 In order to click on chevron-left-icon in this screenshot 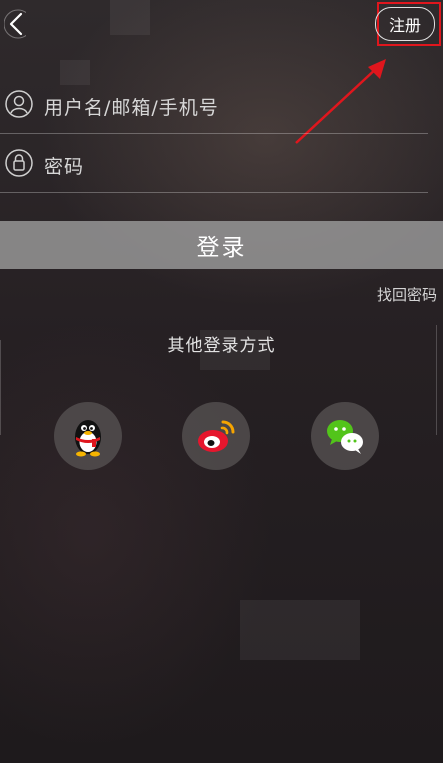, I will do `click(15, 24)`.